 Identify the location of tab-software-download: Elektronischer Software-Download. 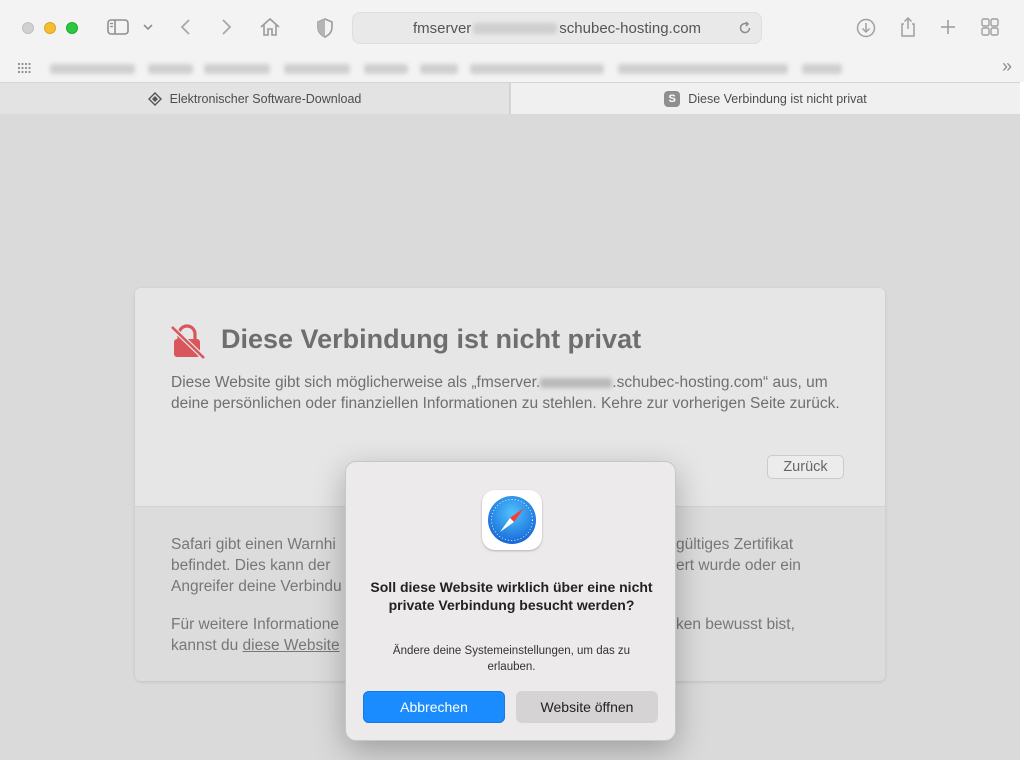
(255, 98).